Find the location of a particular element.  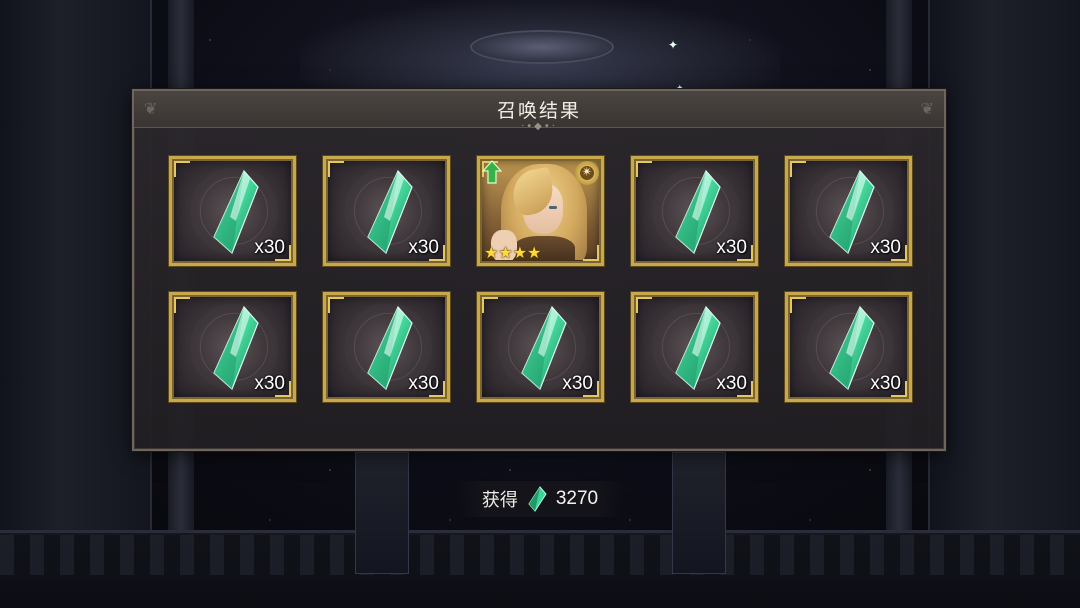

obtained-label: 获得 is located at coordinates (499, 500).